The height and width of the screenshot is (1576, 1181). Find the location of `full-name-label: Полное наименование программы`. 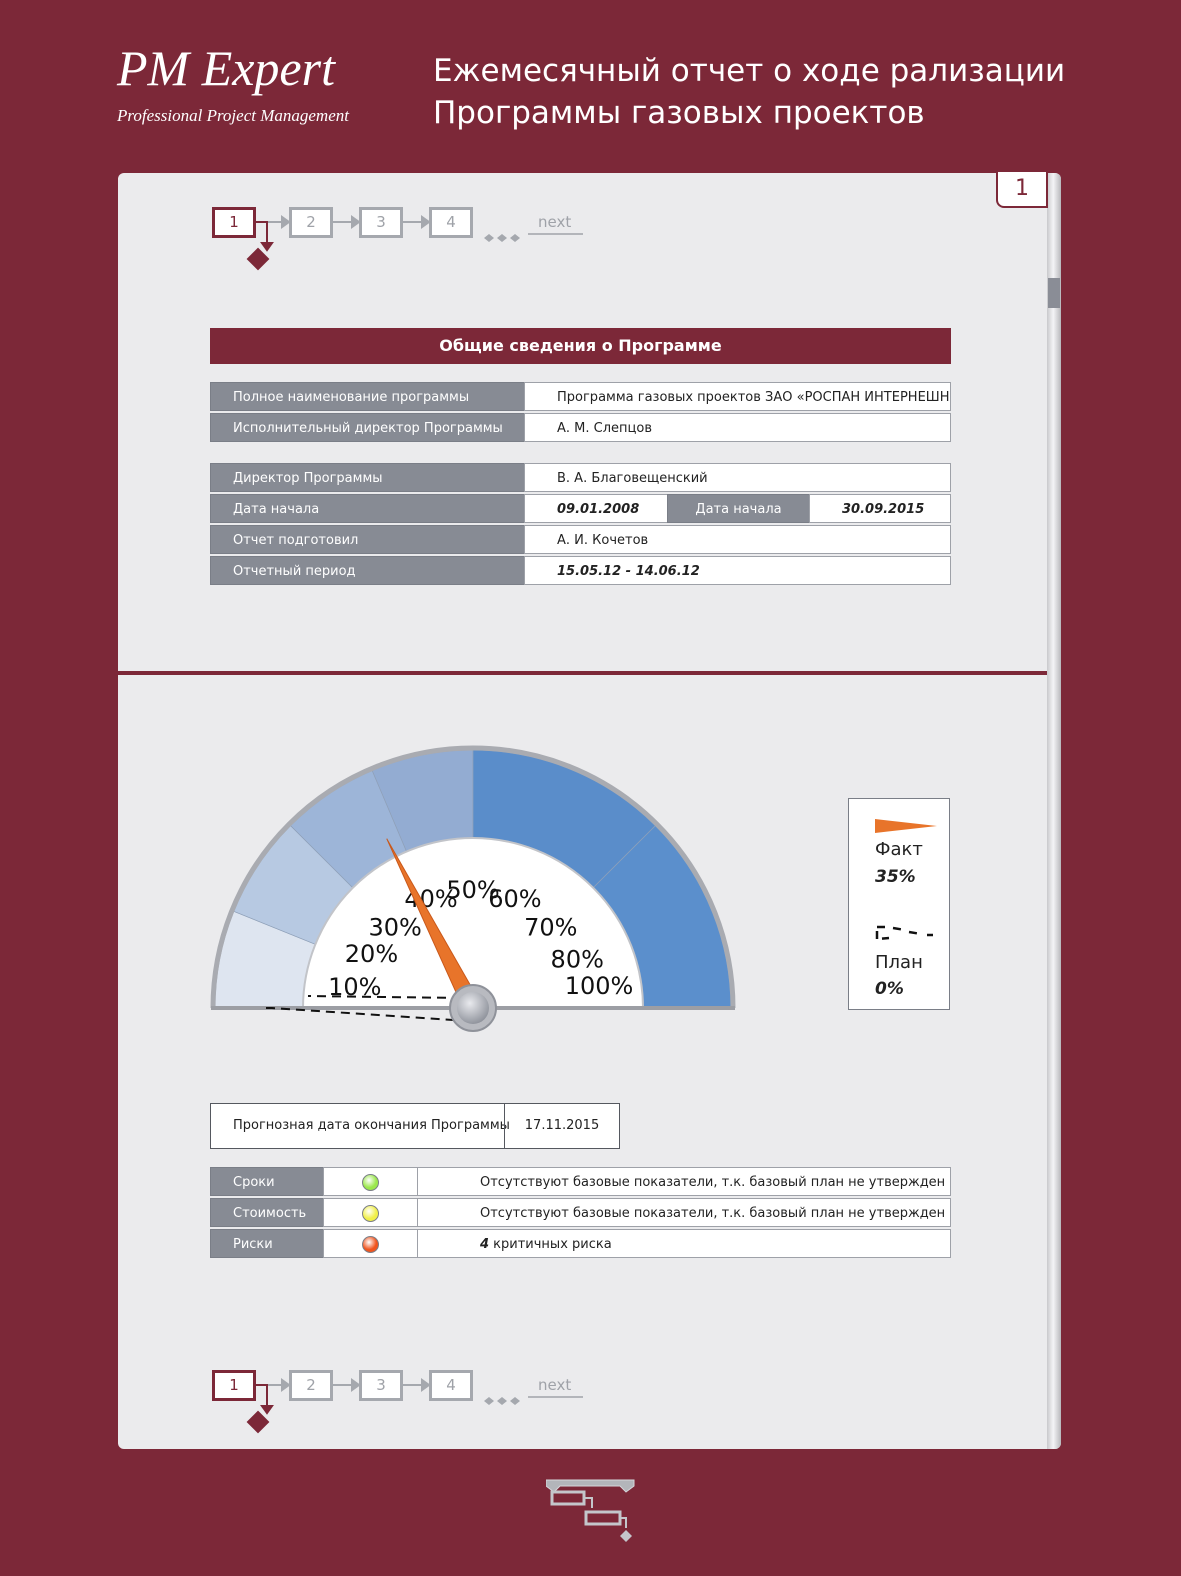

full-name-label: Полное наименование программы is located at coordinates (367, 396).